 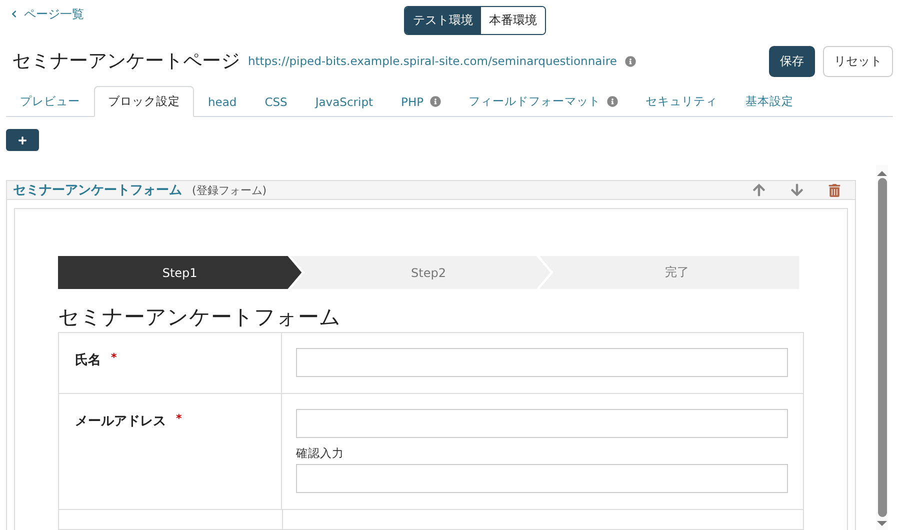 I want to click on confirm-label: 確認入力, so click(x=320, y=453).